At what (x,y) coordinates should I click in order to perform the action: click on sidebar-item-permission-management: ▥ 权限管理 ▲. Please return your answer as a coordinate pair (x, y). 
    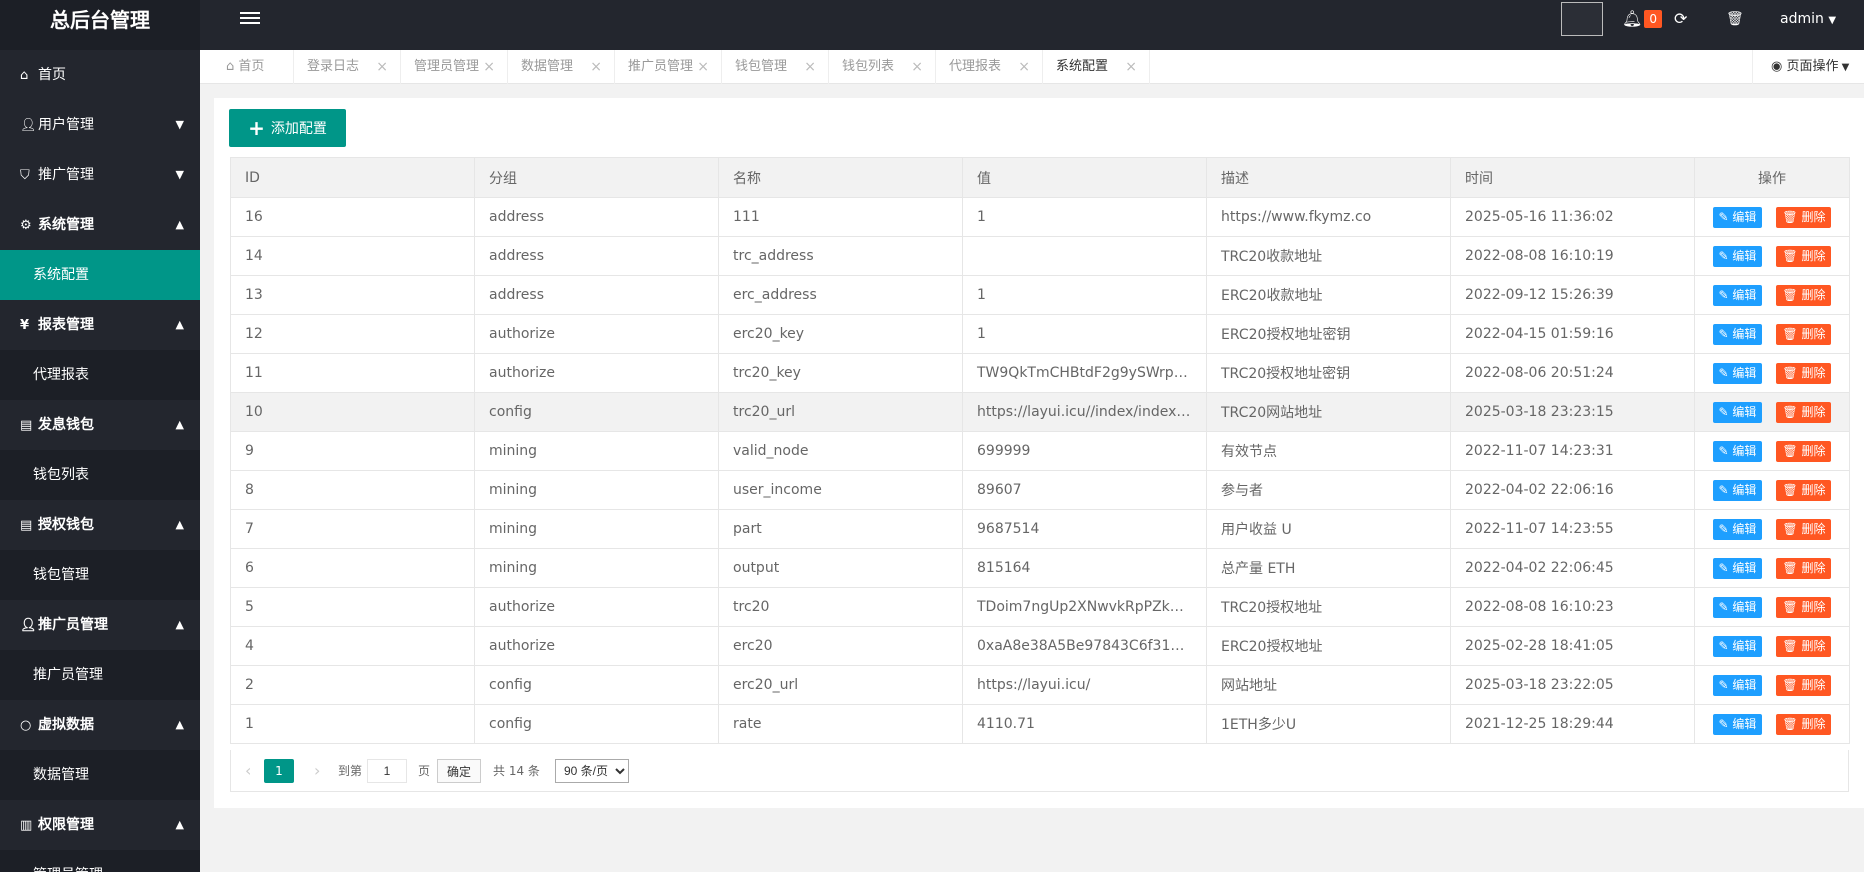
    Looking at the image, I should click on (100, 825).